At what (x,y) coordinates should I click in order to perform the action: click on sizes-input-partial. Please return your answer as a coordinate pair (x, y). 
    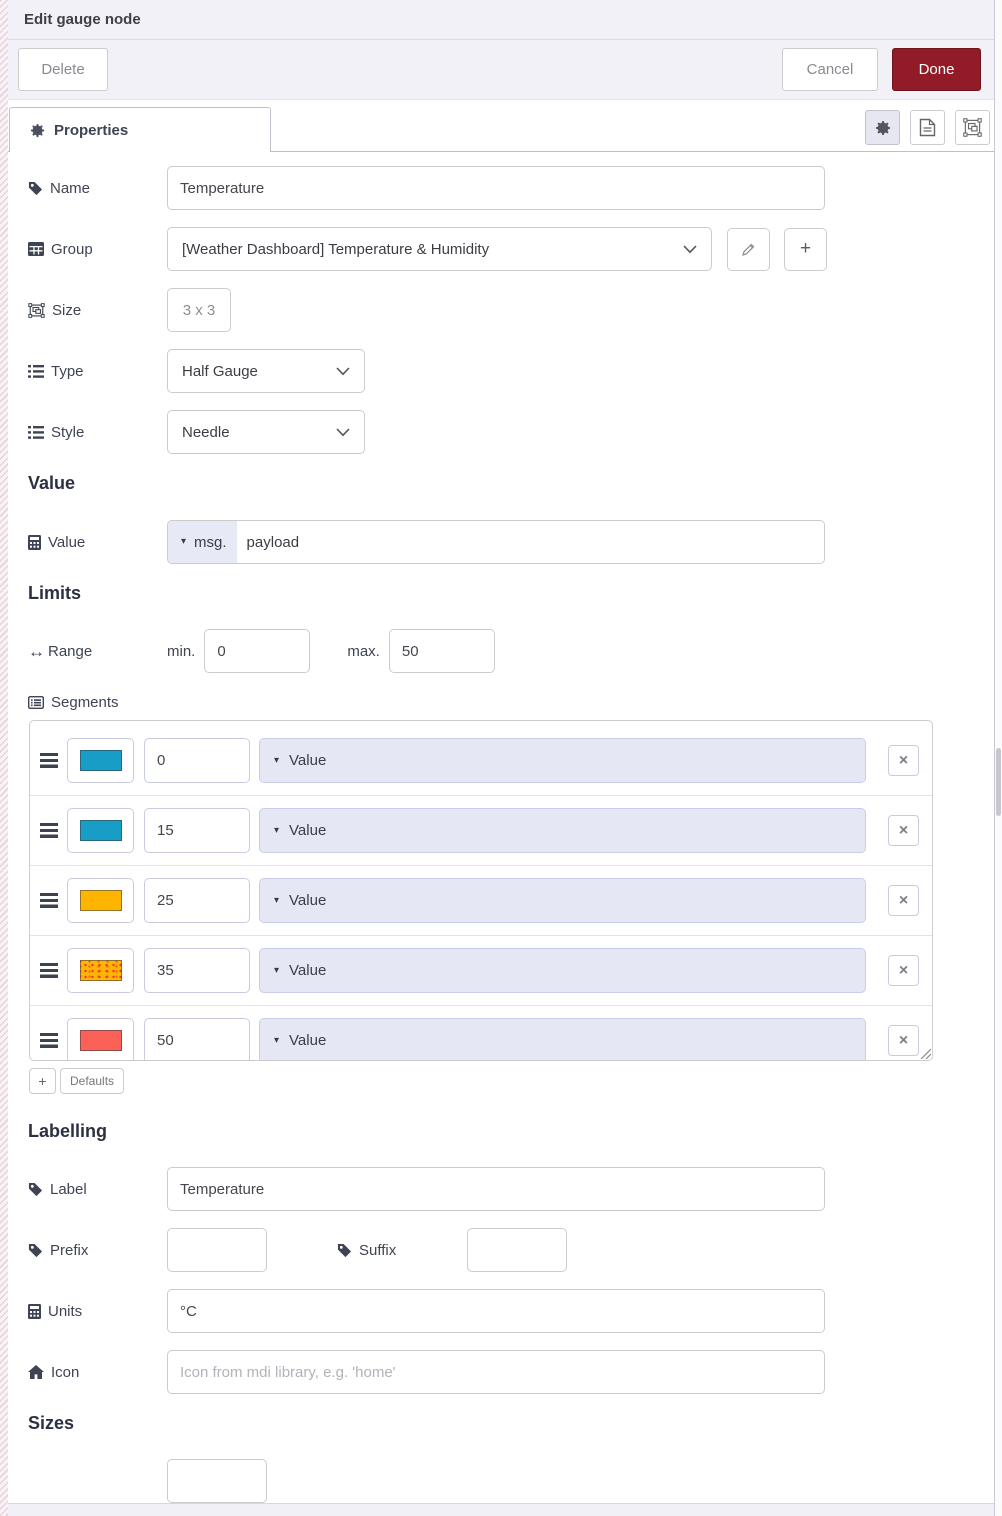
    Looking at the image, I should click on (217, 1481).